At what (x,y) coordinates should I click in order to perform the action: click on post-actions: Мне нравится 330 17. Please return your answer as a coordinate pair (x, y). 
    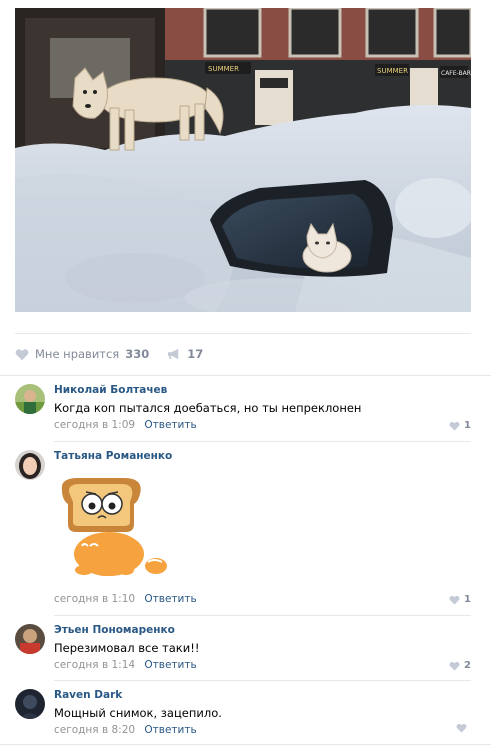
    Looking at the image, I should click on (109, 354).